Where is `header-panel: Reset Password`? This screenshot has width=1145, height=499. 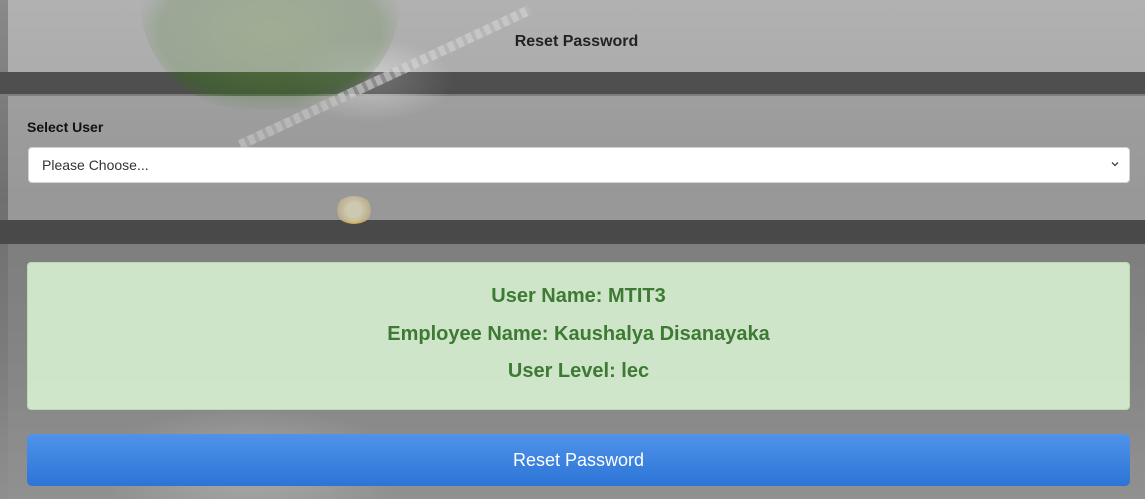
header-panel: Reset Password is located at coordinates (576, 36).